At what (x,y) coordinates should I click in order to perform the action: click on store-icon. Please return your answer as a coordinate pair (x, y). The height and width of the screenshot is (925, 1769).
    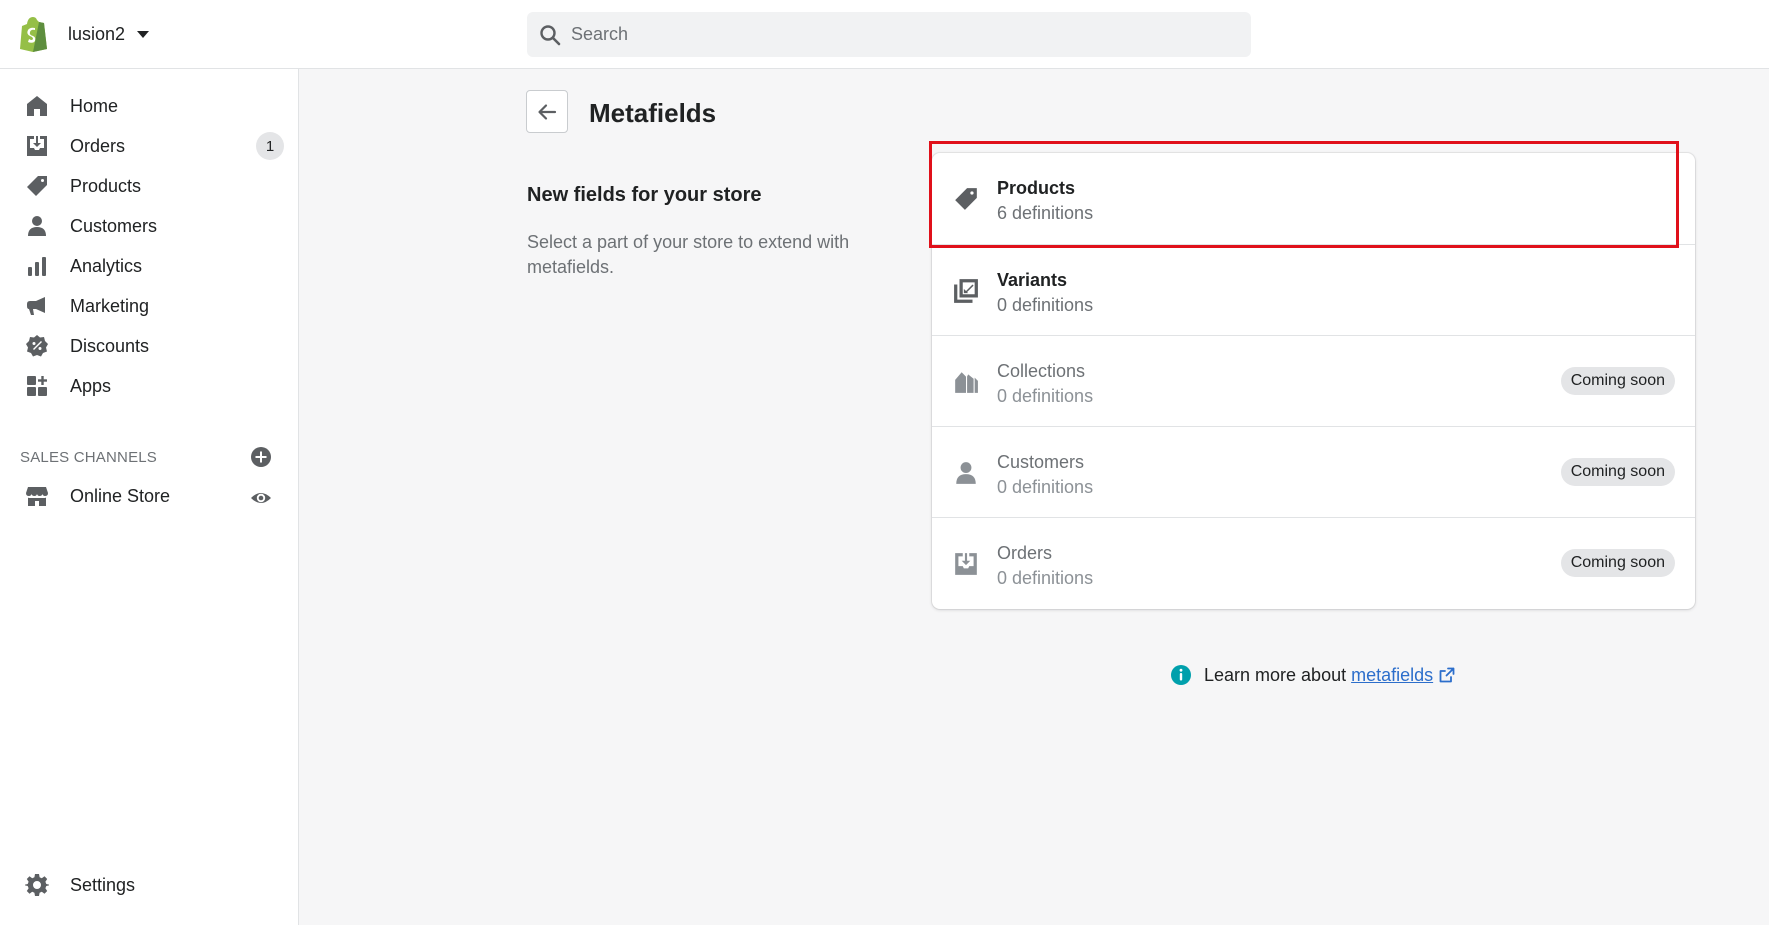
    Looking at the image, I should click on (37, 496).